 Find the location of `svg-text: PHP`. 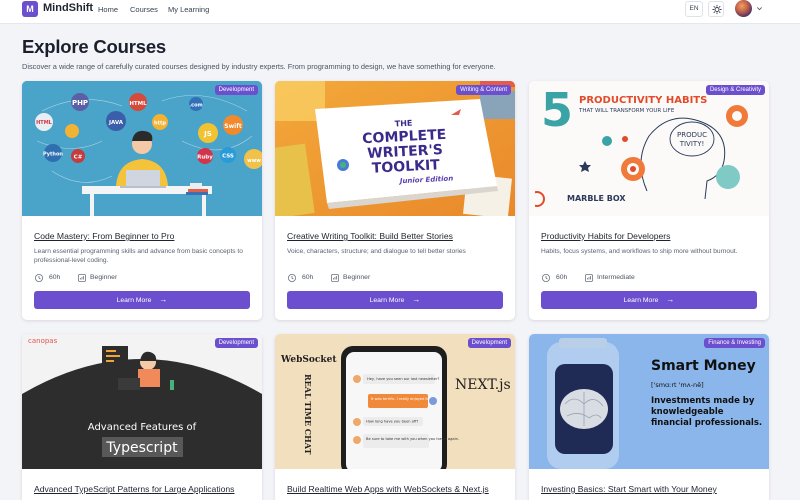

svg-text: PHP is located at coordinates (80, 103).